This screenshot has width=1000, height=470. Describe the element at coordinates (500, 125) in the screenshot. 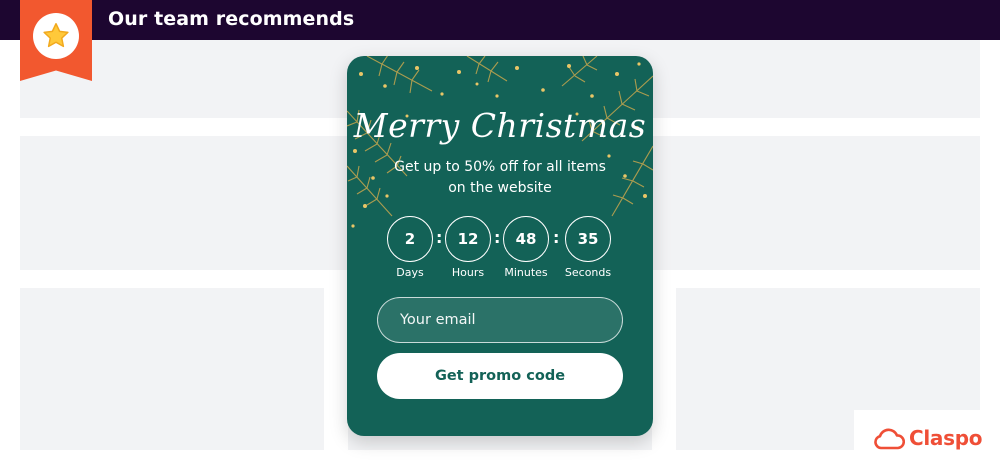

I see `popup-title: Merry Christmas` at that location.